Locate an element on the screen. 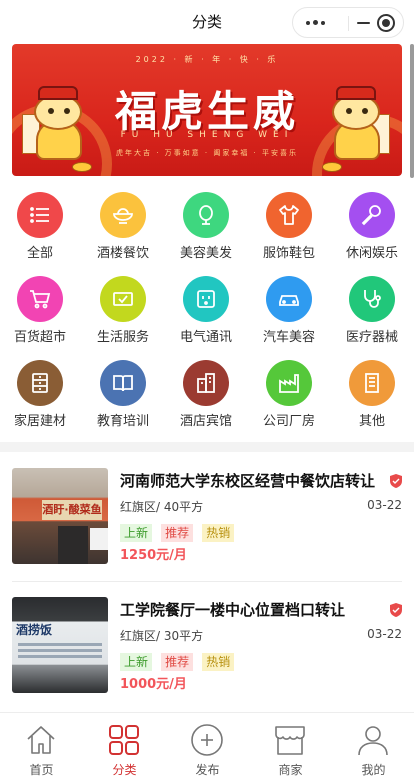 The image size is (414, 780). category-label: 生活服务 is located at coordinates (122, 337).